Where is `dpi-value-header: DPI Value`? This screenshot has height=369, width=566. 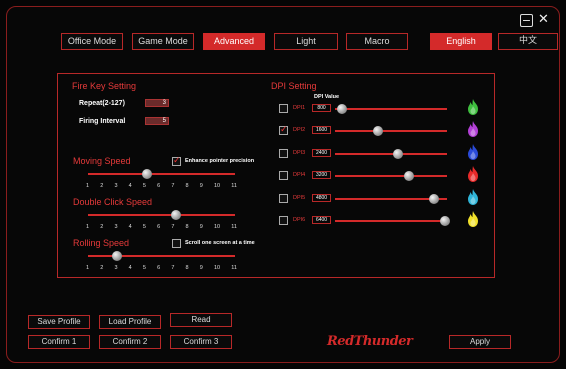
dpi-value-header: DPI Value is located at coordinates (327, 97).